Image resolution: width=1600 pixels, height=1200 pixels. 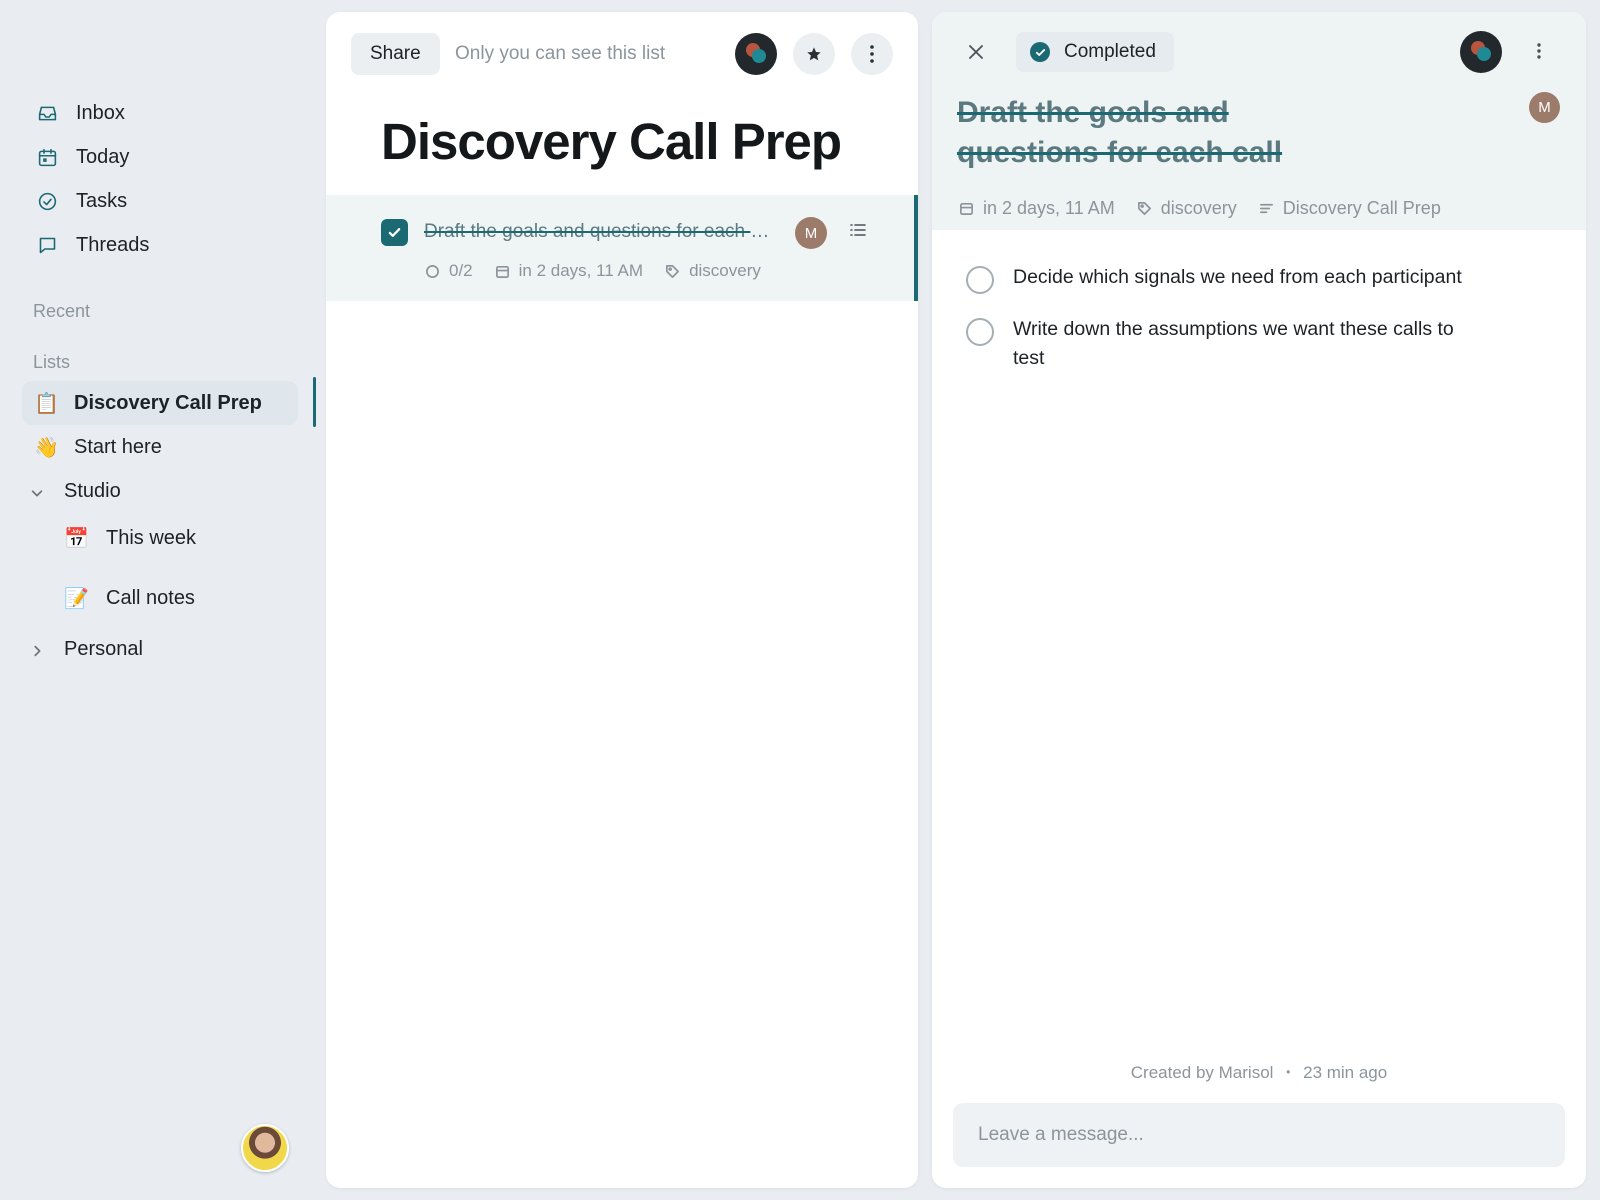 I want to click on calendar-icon: 📅, so click(x=76, y=538).